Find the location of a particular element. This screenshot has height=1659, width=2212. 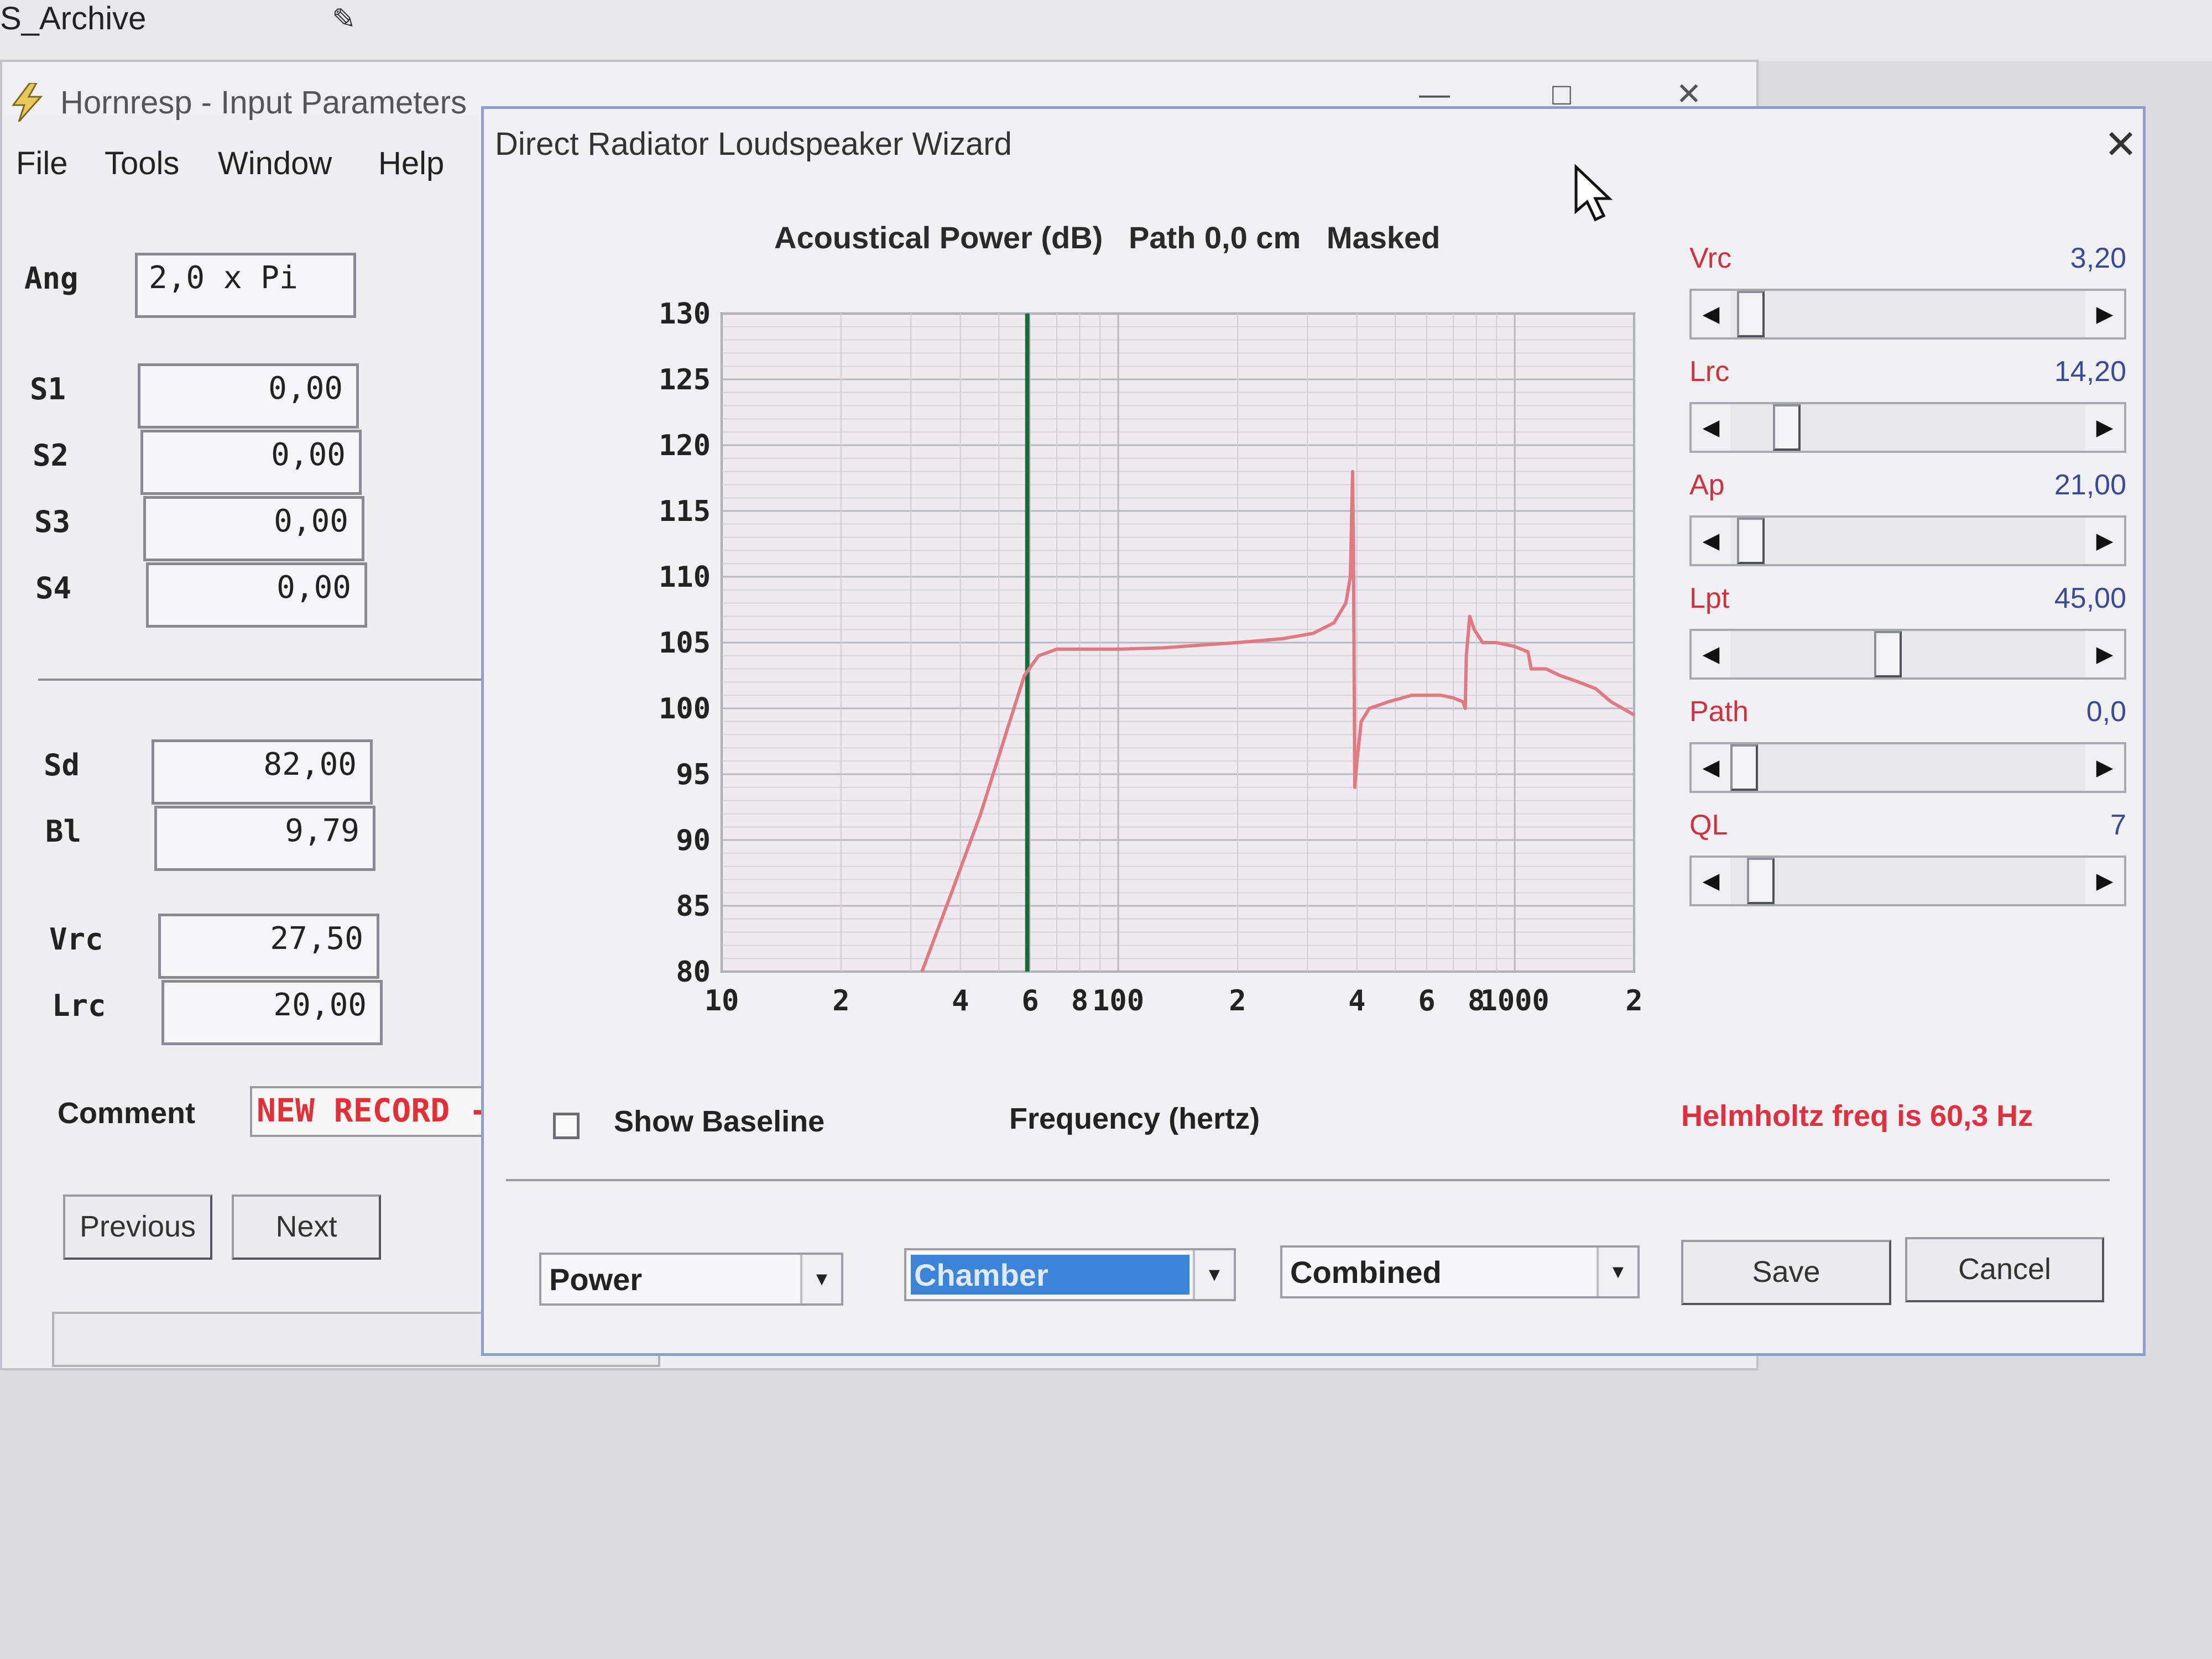

power-select-value: Power is located at coordinates (596, 1280).